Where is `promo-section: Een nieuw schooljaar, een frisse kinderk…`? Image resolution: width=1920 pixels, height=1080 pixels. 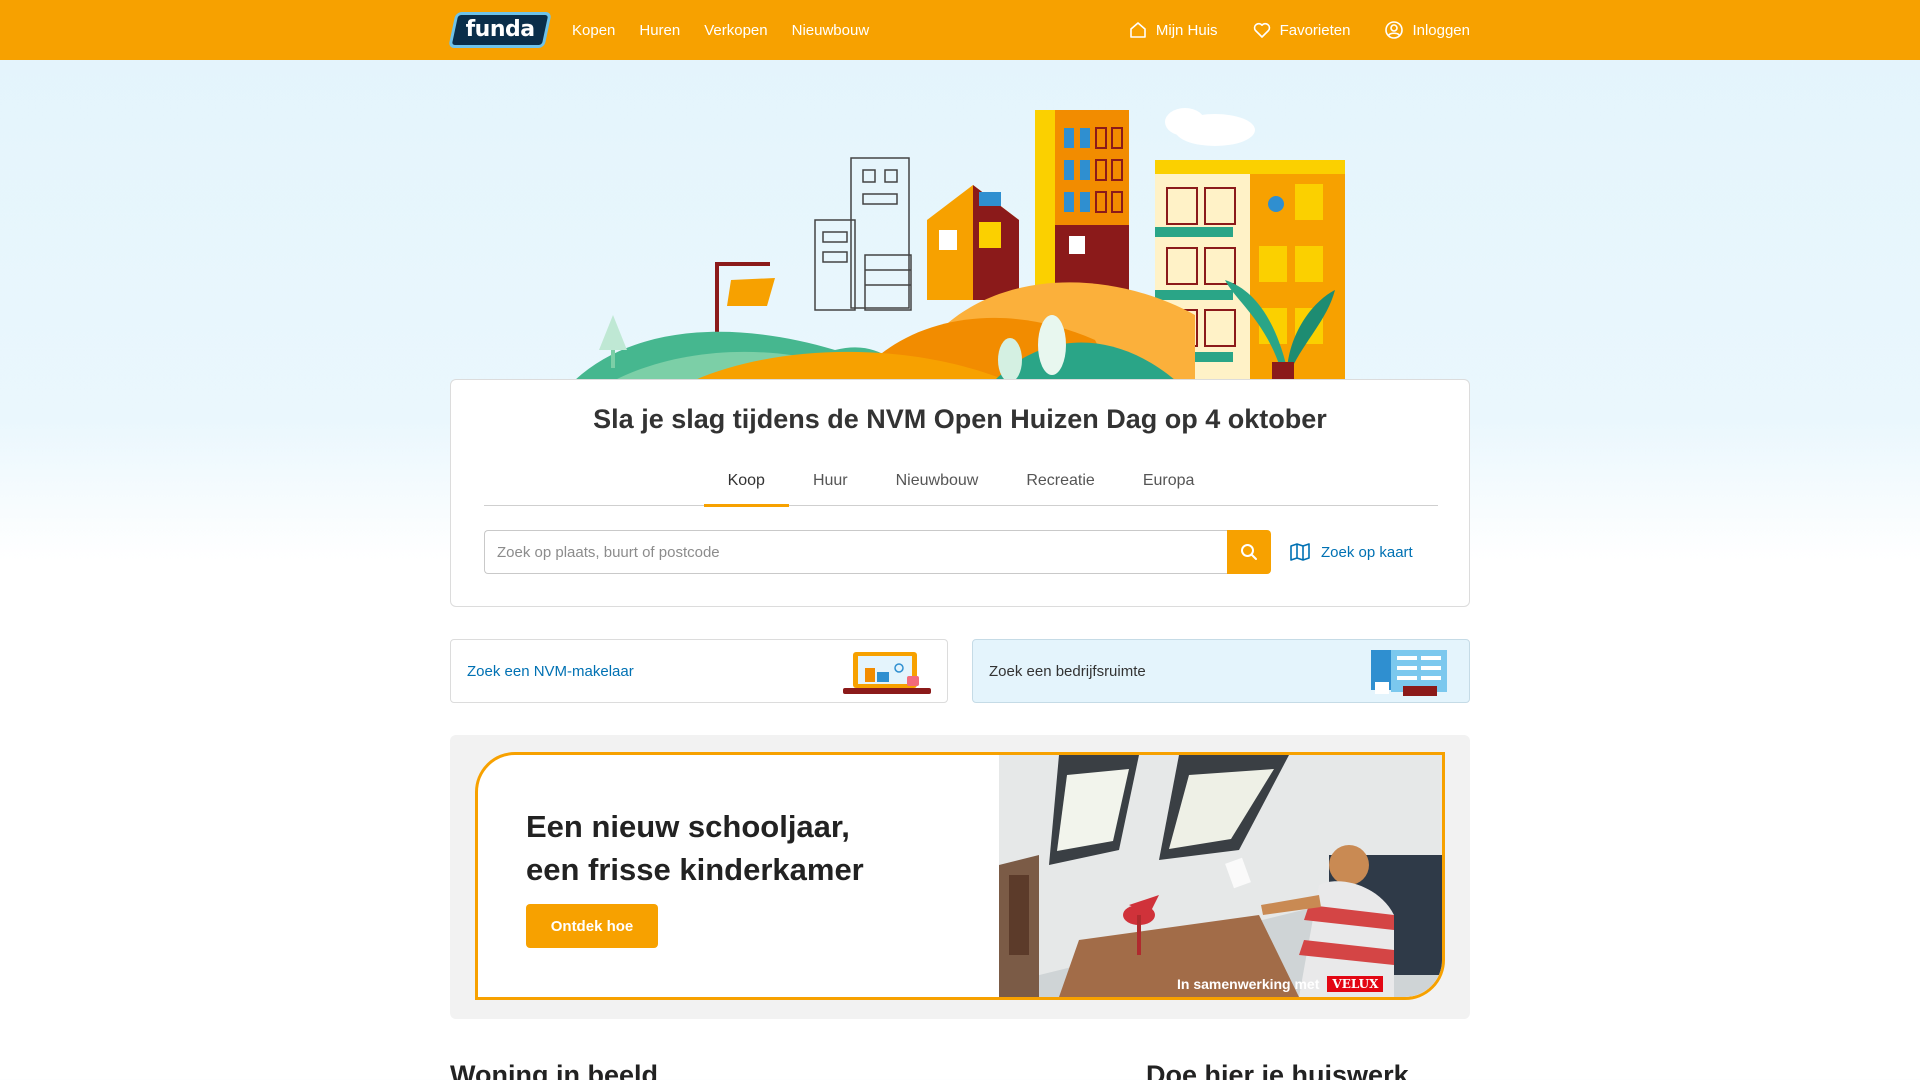
promo-section: Een nieuw schooljaar, een frisse kinderk… is located at coordinates (960, 877).